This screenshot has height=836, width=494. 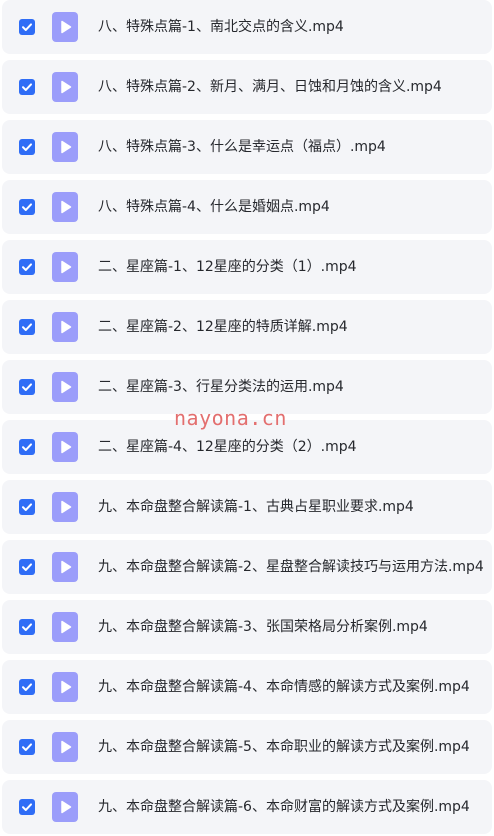 I want to click on file-name: 八、特殊点篇-2、新月、满月、日蚀和月蚀的含义.mp4, so click(x=270, y=87).